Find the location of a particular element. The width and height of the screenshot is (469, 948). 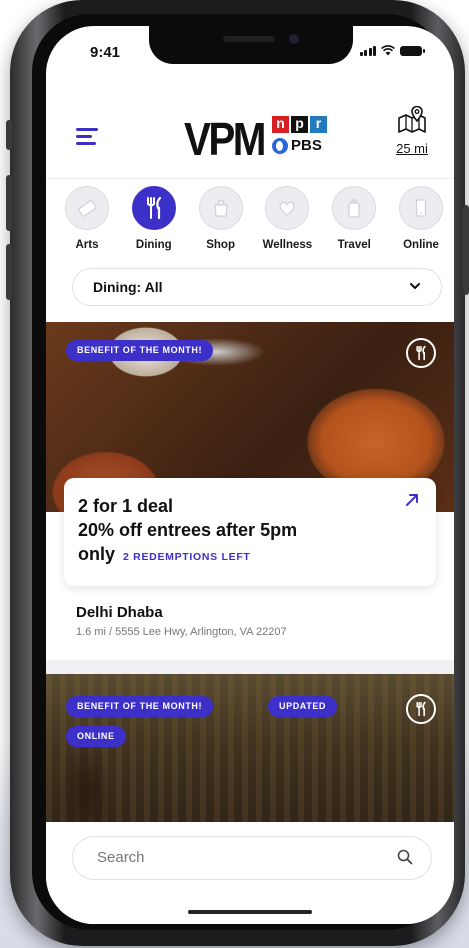

signal-icon is located at coordinates (367, 50).